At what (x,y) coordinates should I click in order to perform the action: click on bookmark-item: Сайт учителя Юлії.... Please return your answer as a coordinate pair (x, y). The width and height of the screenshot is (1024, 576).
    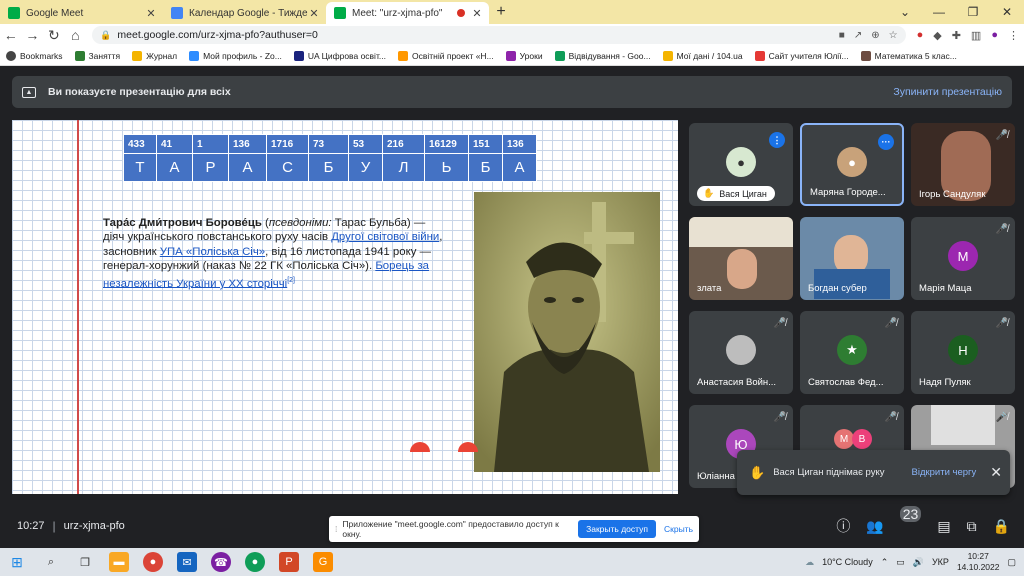
    Looking at the image, I should click on (801, 55).